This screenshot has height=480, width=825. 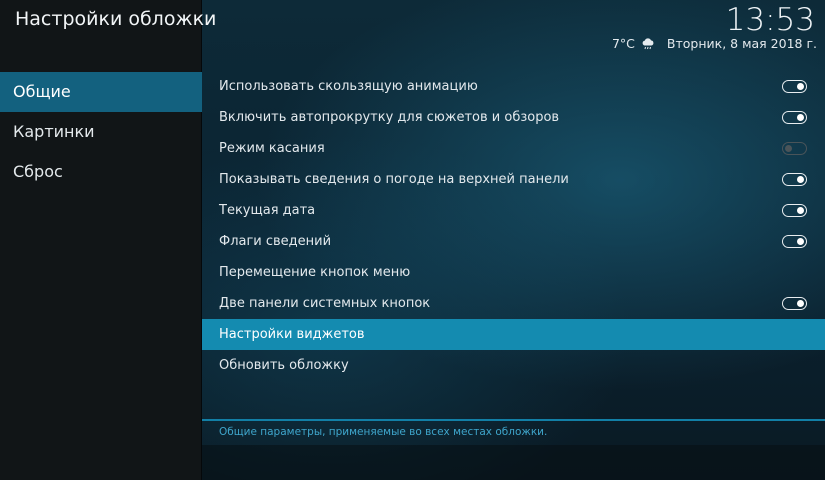 I want to click on setting-two-system-panels: Две панели системных кнопок, so click(x=513, y=303).